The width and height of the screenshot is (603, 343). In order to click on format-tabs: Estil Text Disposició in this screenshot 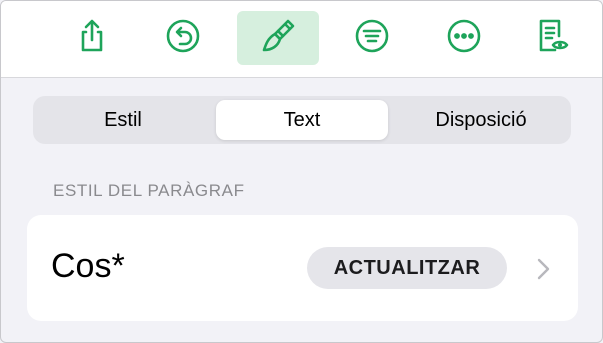, I will do `click(302, 120)`.